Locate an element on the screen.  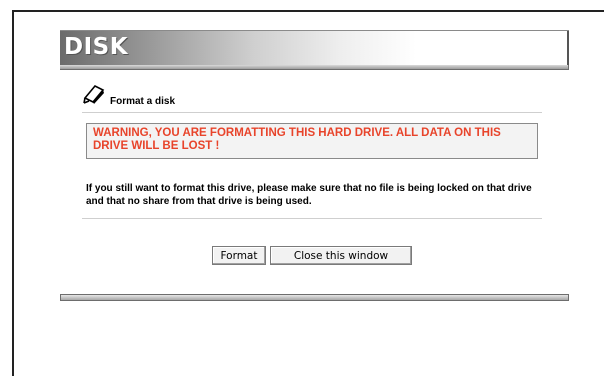
close-window-button: Close this window is located at coordinates (341, 255).